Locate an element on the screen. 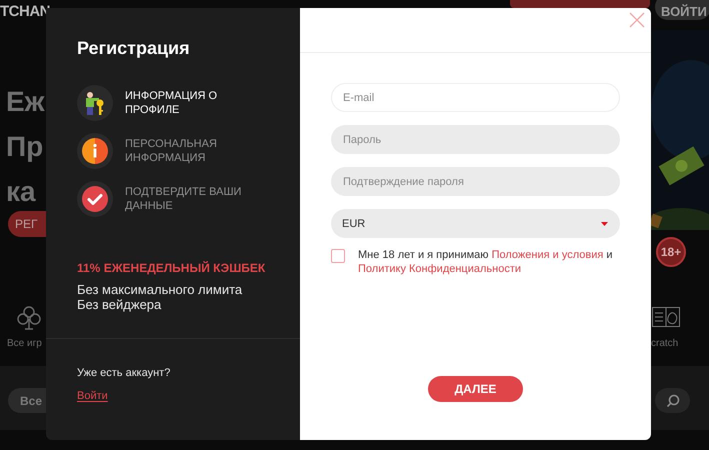  club-icon is located at coordinates (29, 318).